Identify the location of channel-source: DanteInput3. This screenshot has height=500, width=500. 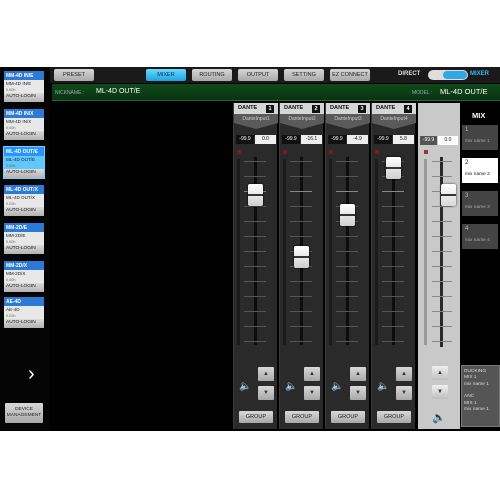
(348, 121).